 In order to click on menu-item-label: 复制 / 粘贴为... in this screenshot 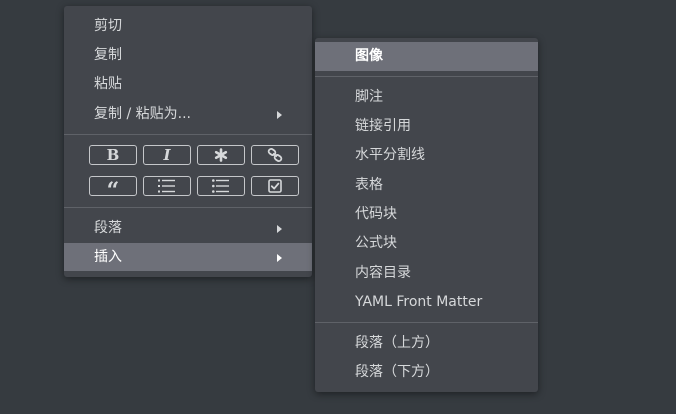, I will do `click(142, 114)`.